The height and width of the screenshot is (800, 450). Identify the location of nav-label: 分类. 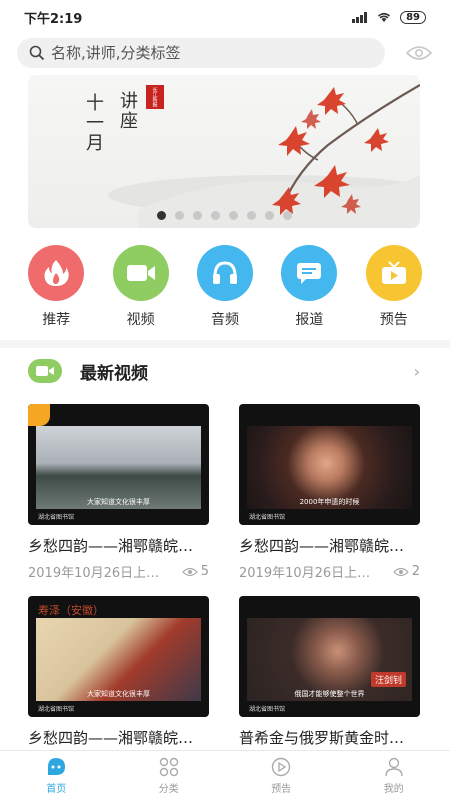
(168, 789).